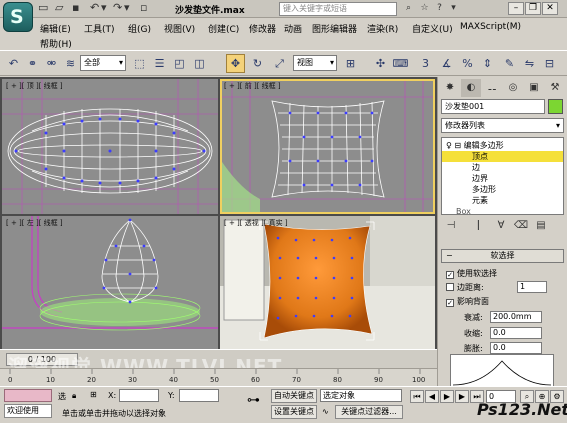 Image resolution: width=567 pixels, height=423 pixels. What do you see at coordinates (471, 88) in the screenshot?
I see `modify-tab-icon: ◐` at bounding box center [471, 88].